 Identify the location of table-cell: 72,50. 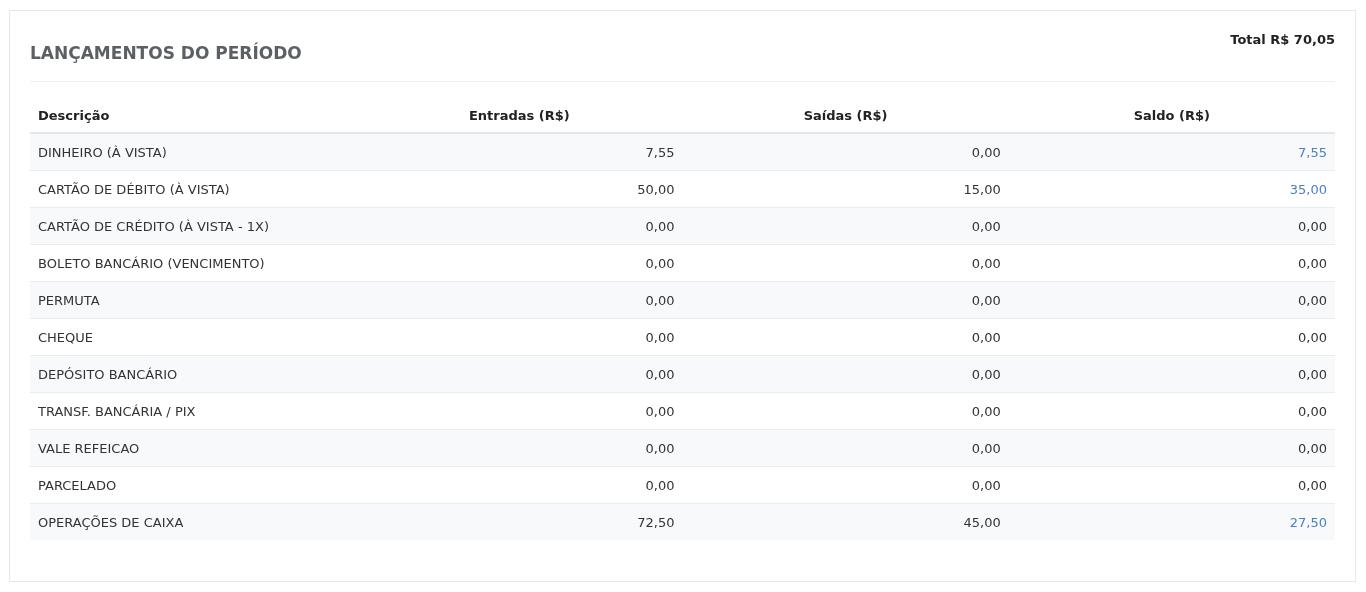
(519, 521).